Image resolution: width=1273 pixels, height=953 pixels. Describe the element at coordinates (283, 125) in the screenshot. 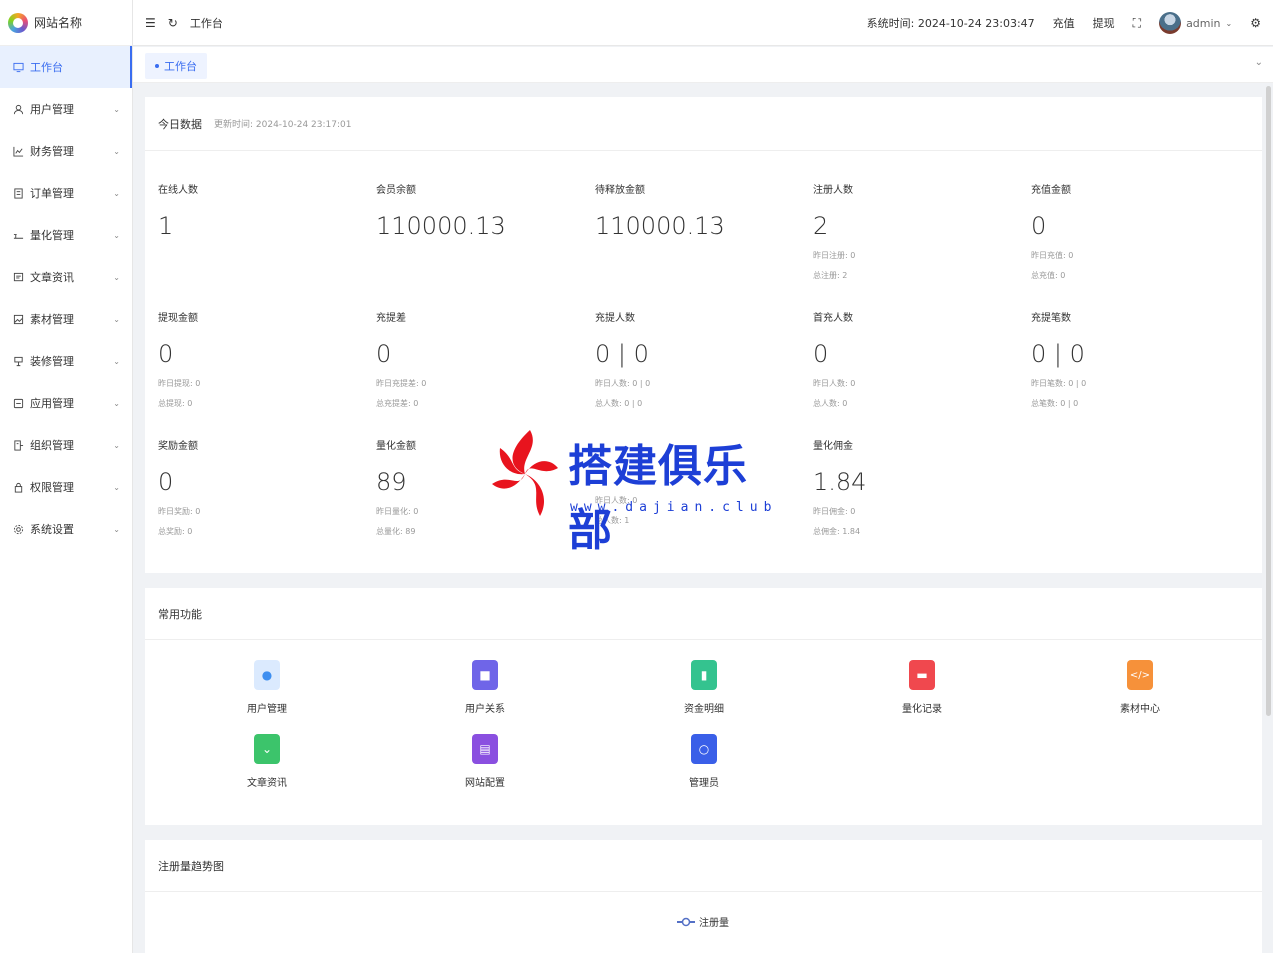

I see `update-time: 更新时间: 2024-10-24 23:17:01` at that location.